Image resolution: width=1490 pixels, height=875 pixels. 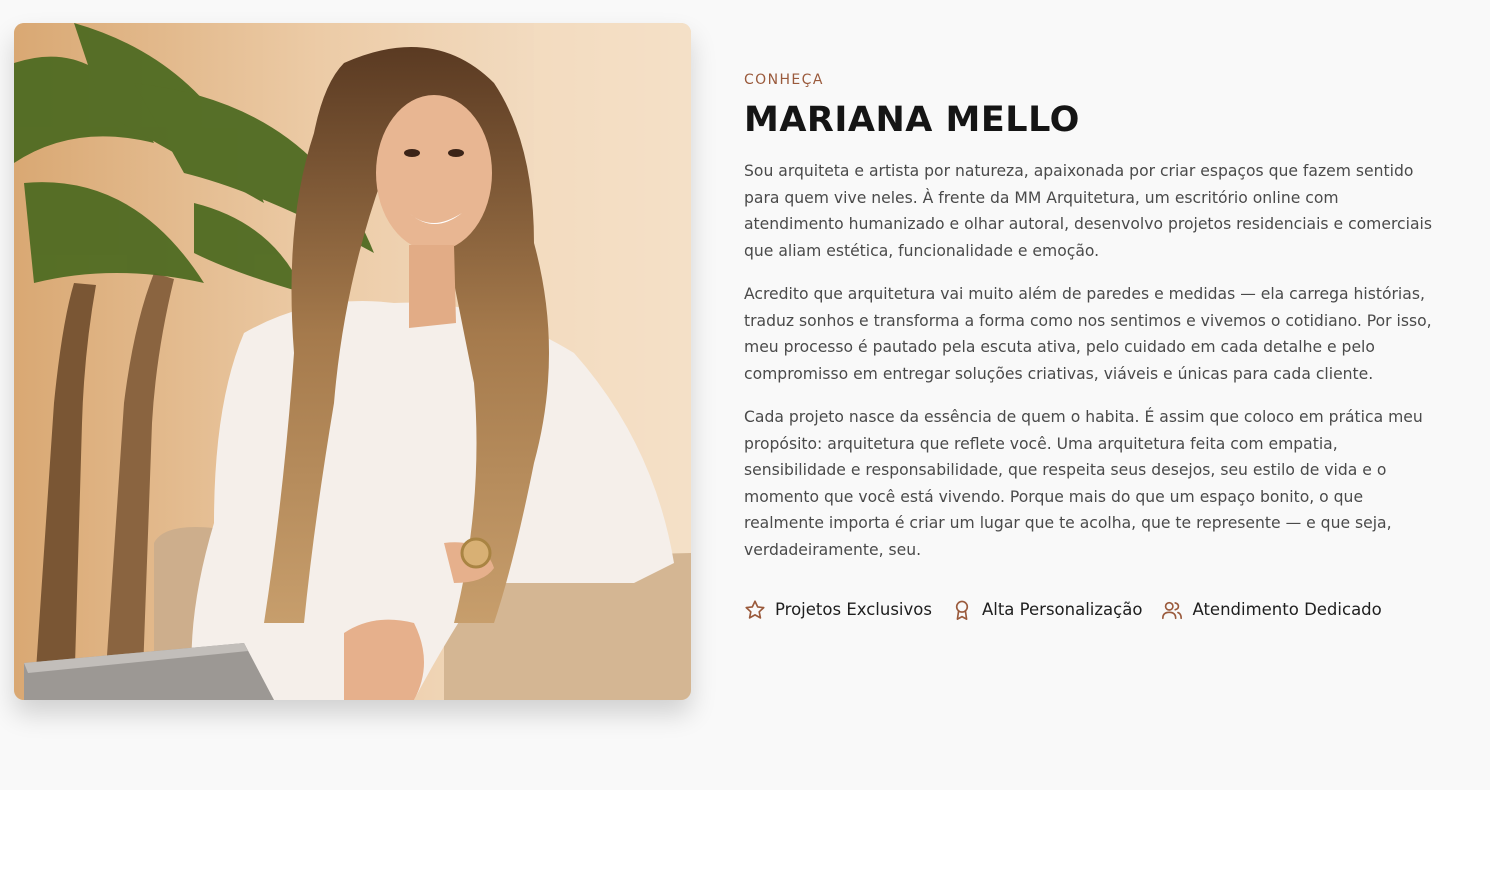 What do you see at coordinates (962, 610) in the screenshot?
I see `award-icon` at bounding box center [962, 610].